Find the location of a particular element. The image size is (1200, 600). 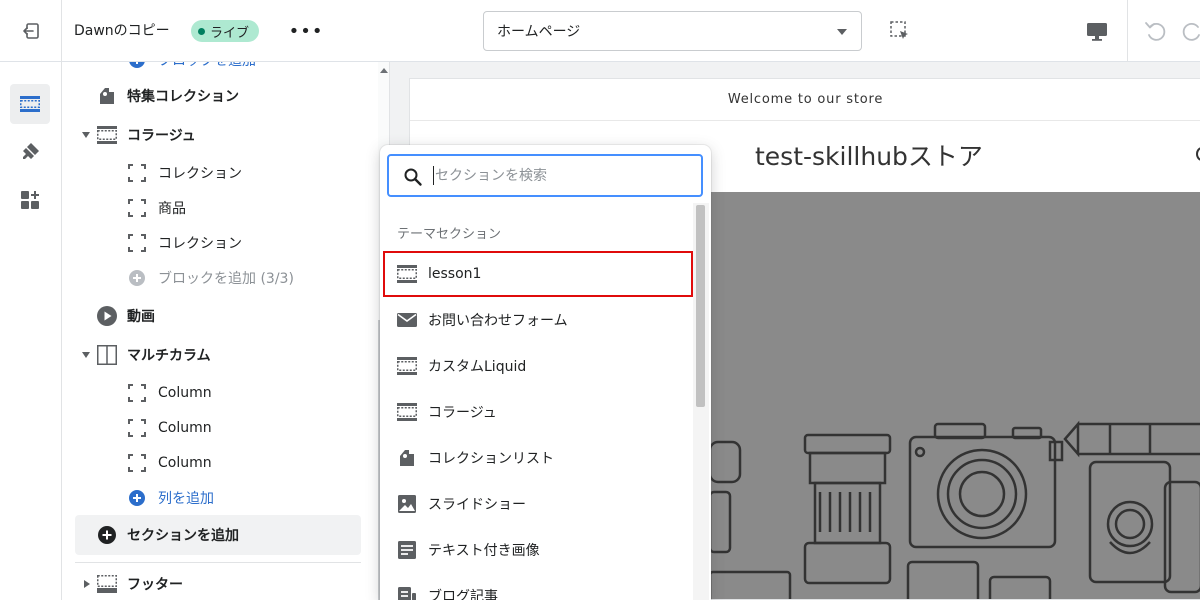

theme-name: Dawnのコピー is located at coordinates (122, 31).